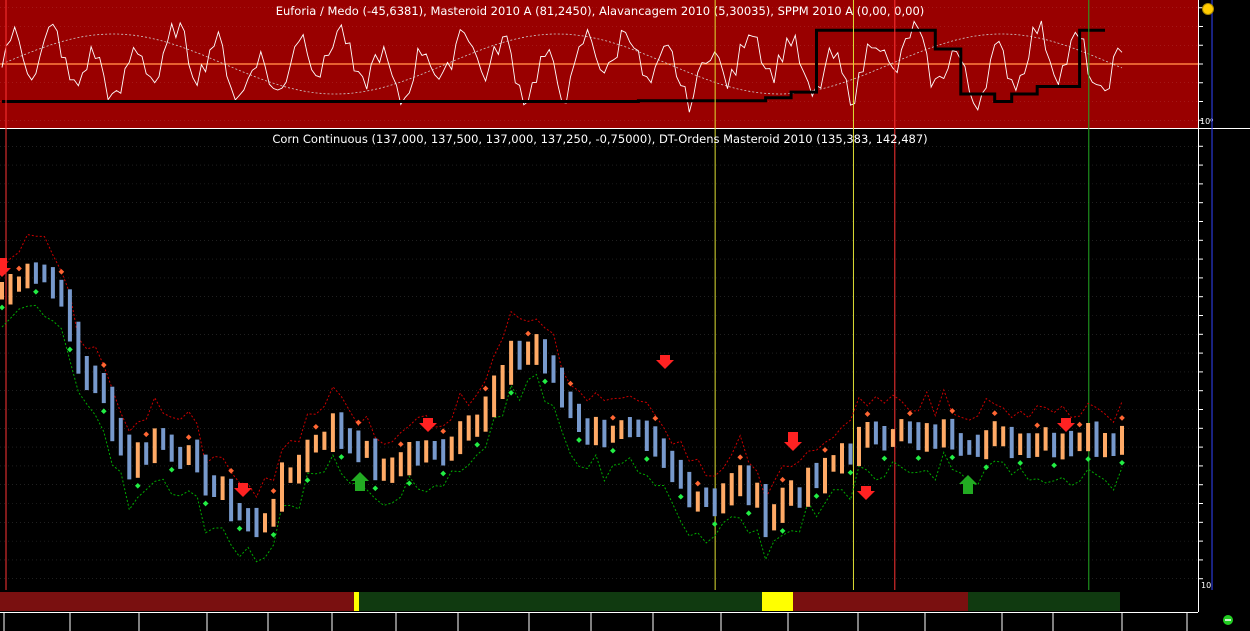 The height and width of the screenshot is (631, 1250). I want to click on close-icon, so click(1208, 9).